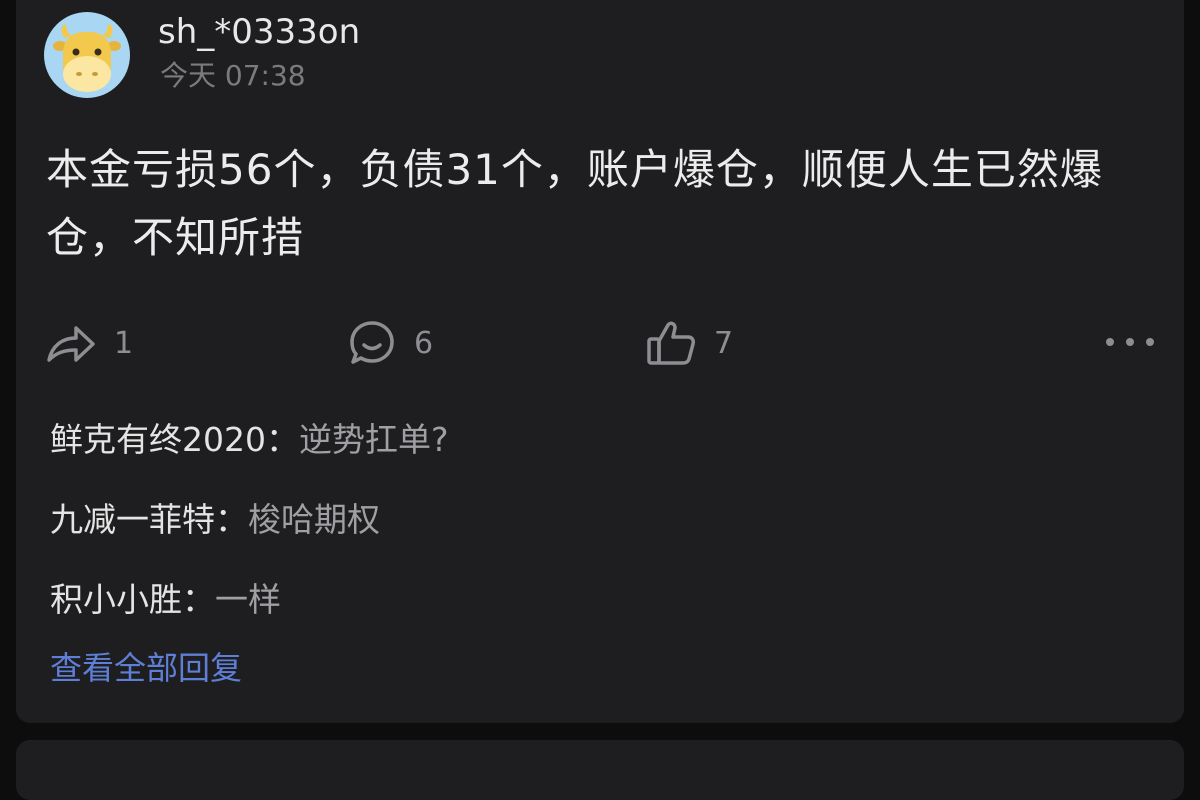 The width and height of the screenshot is (1200, 800). I want to click on next-post-card, so click(600, 770).